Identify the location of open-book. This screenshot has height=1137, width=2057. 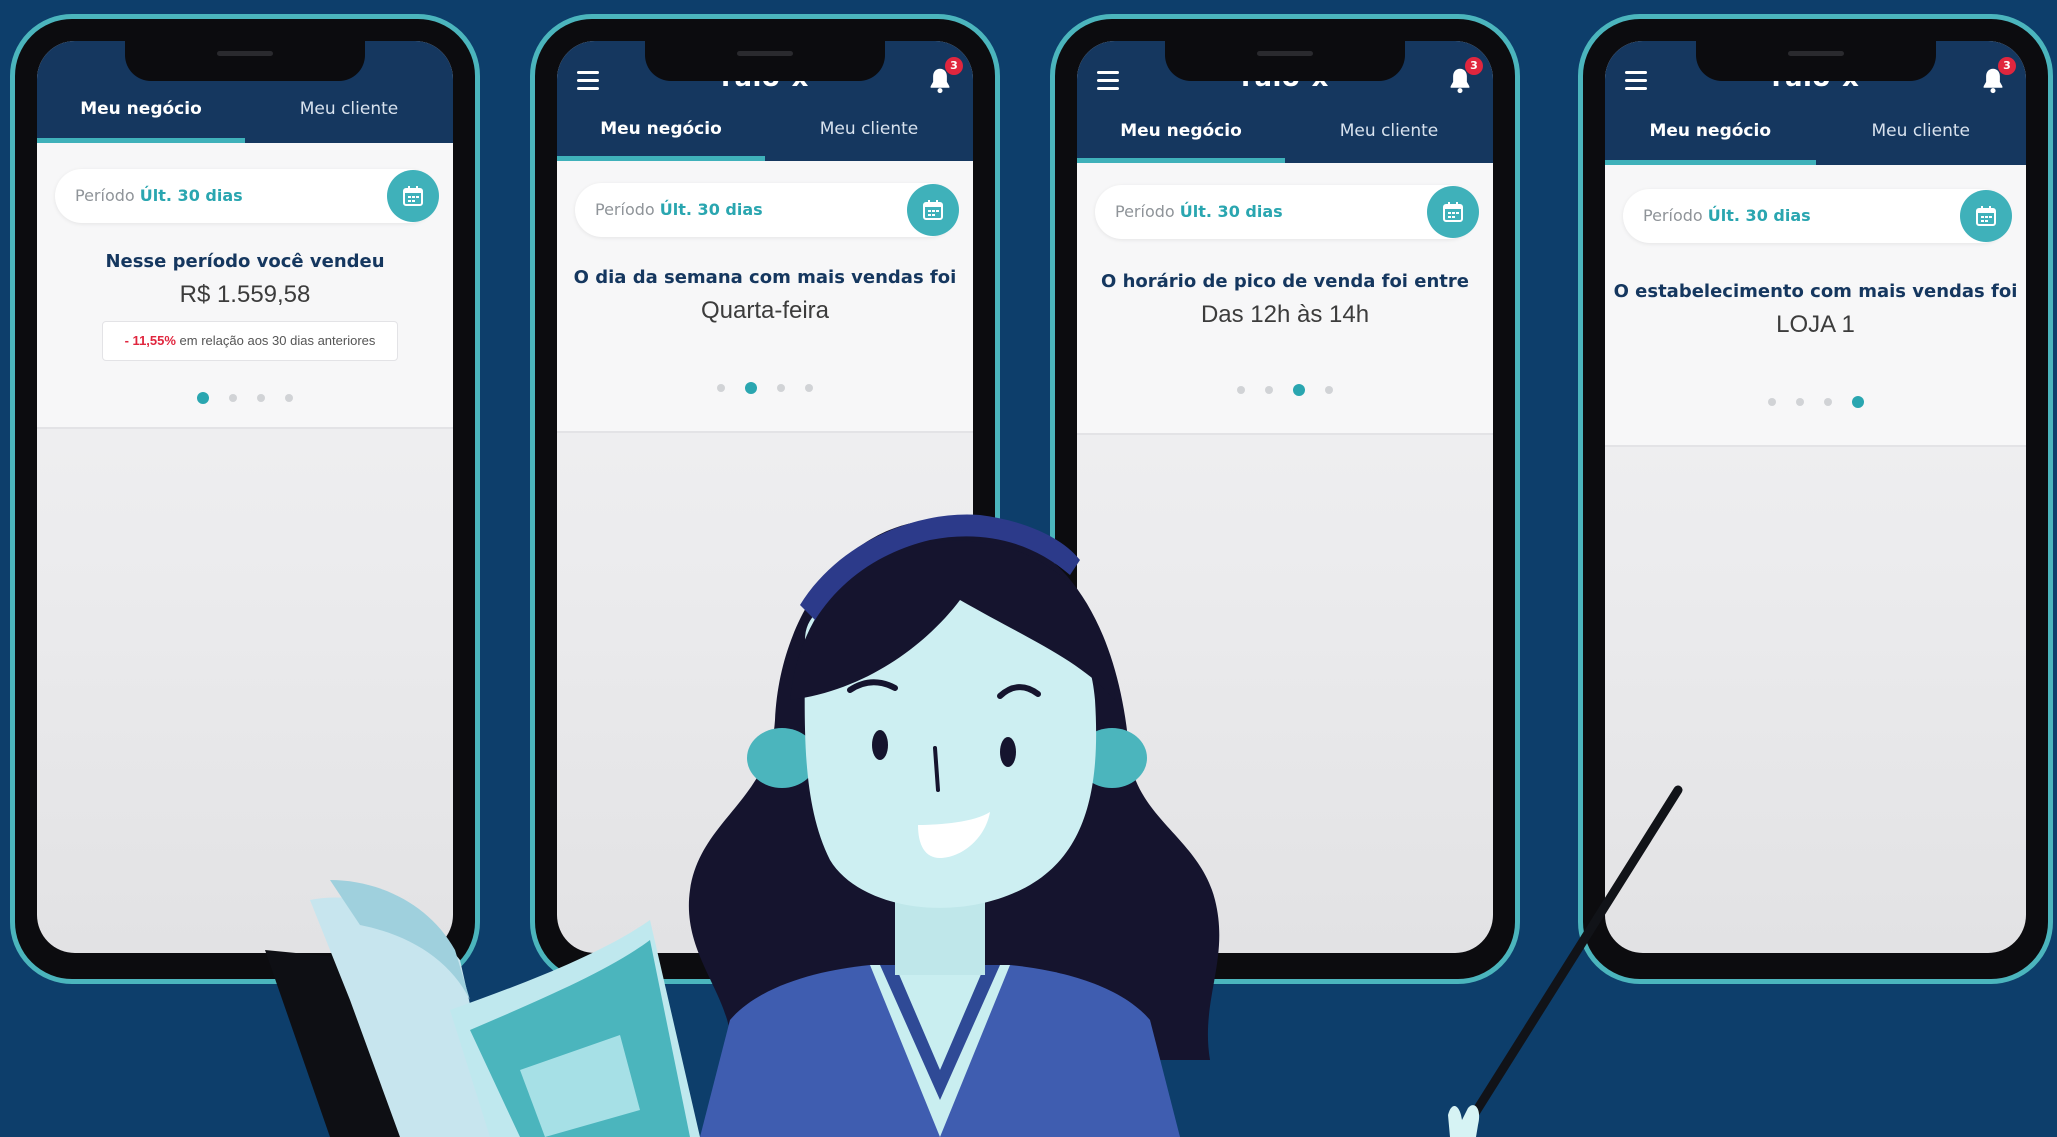
(482, 1008).